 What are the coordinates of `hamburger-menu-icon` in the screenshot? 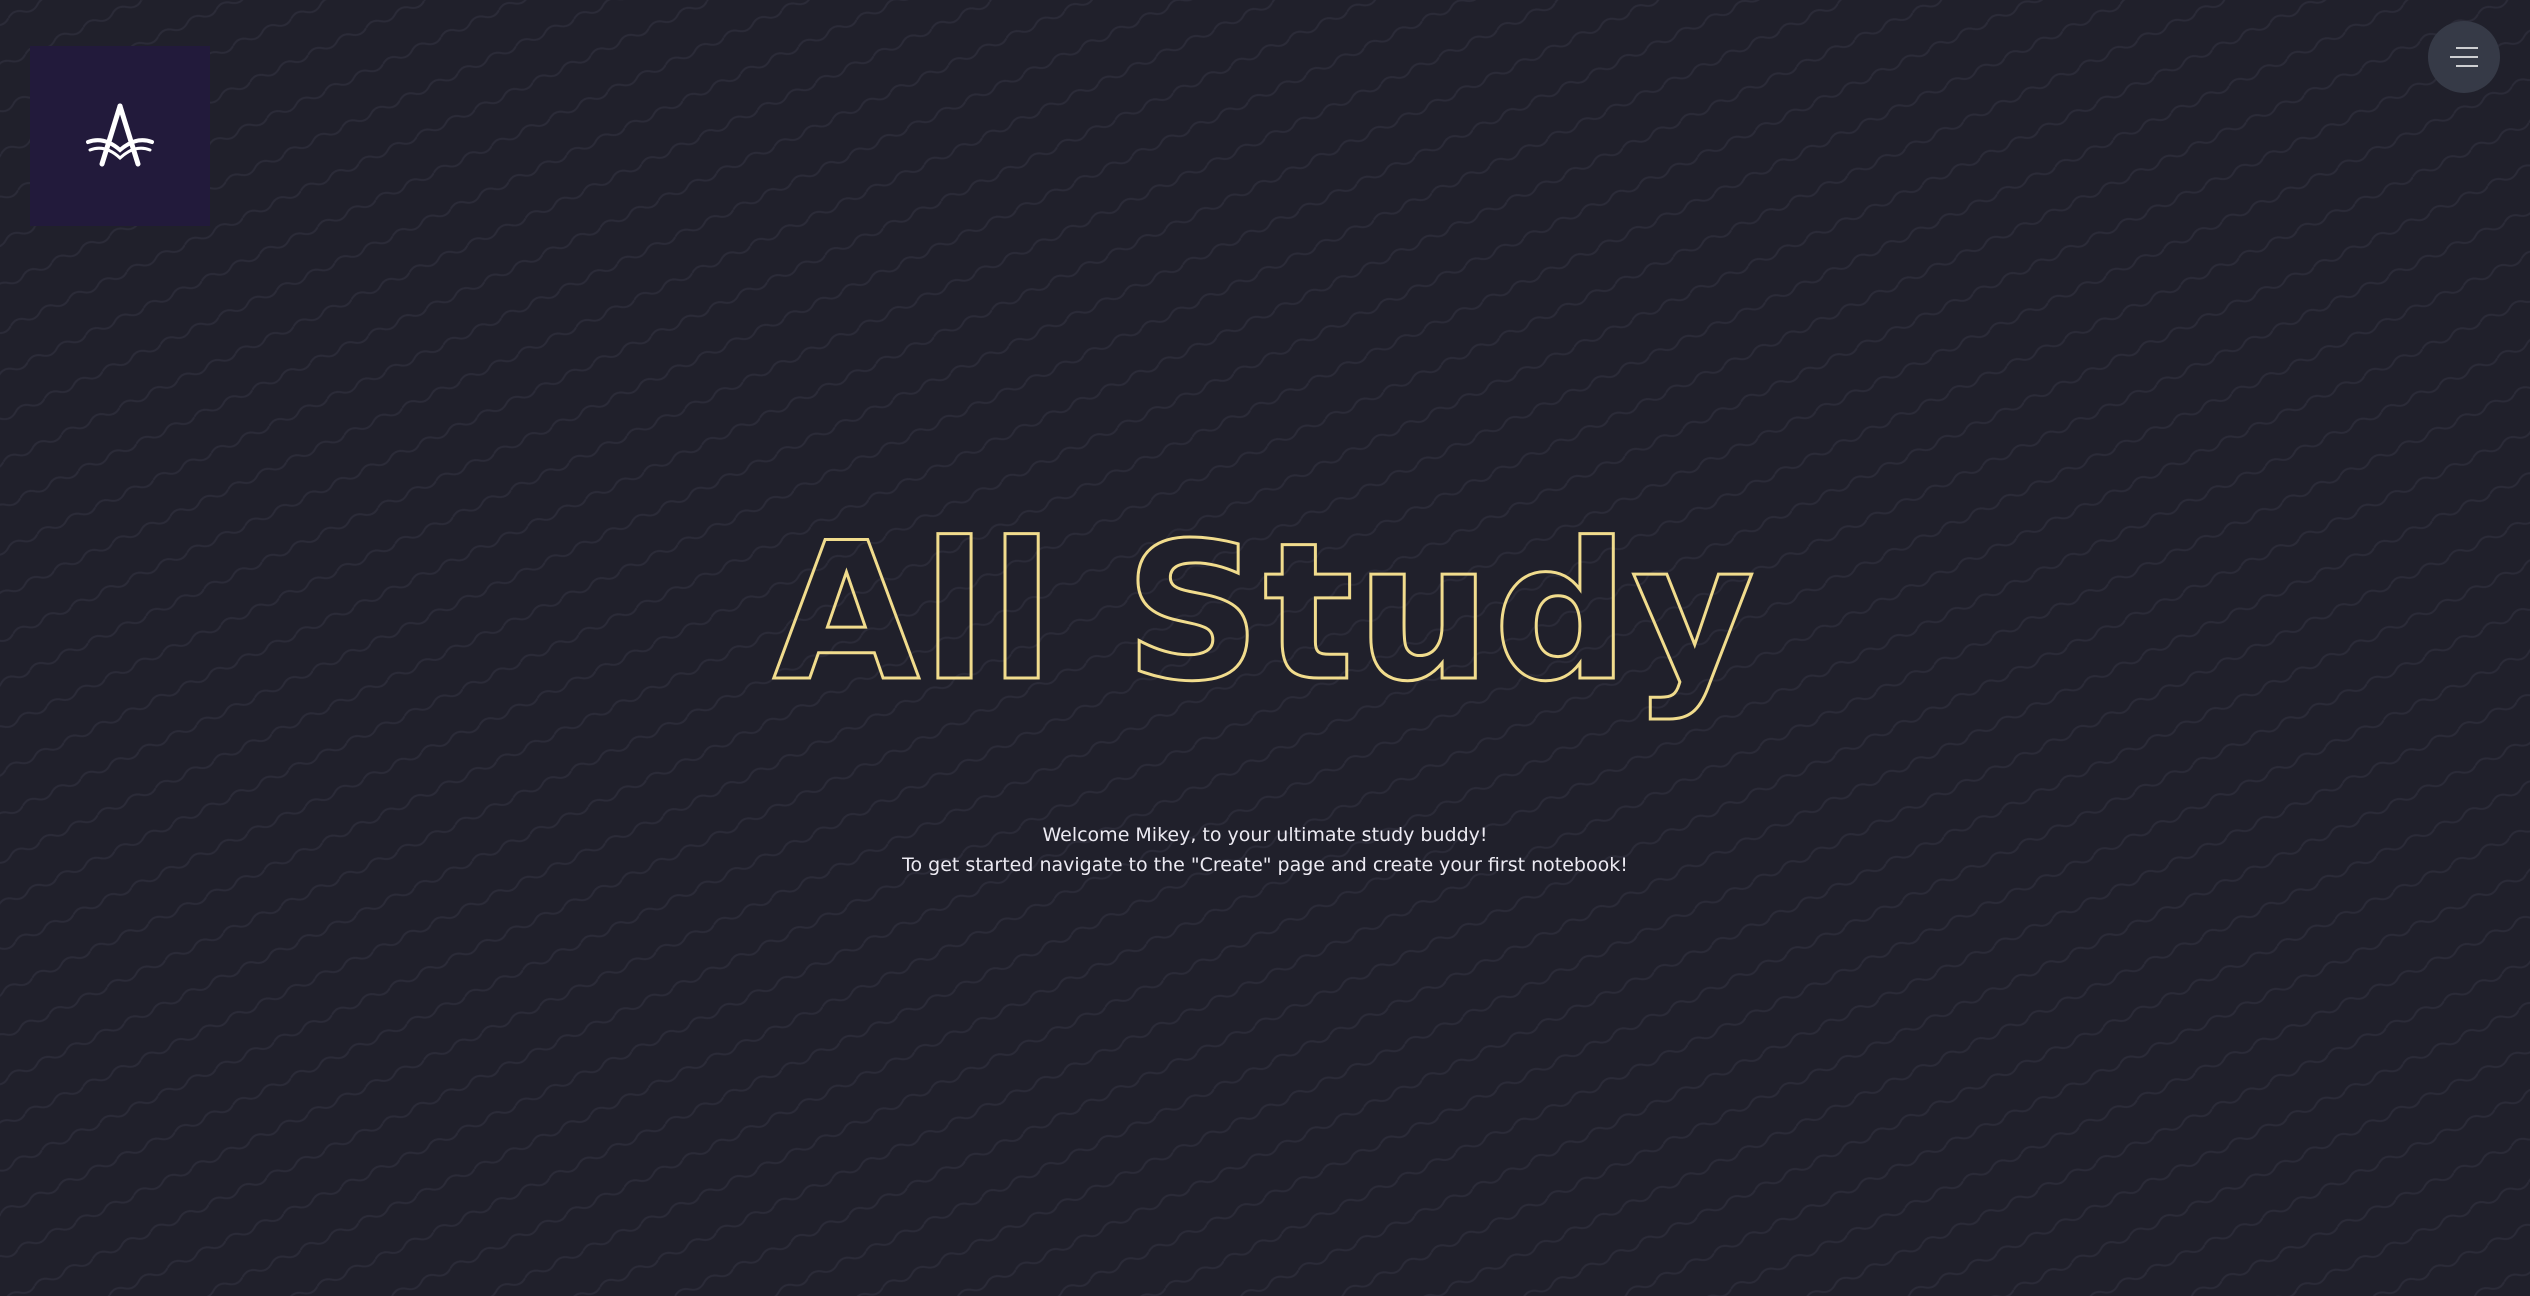 It's located at (2464, 57).